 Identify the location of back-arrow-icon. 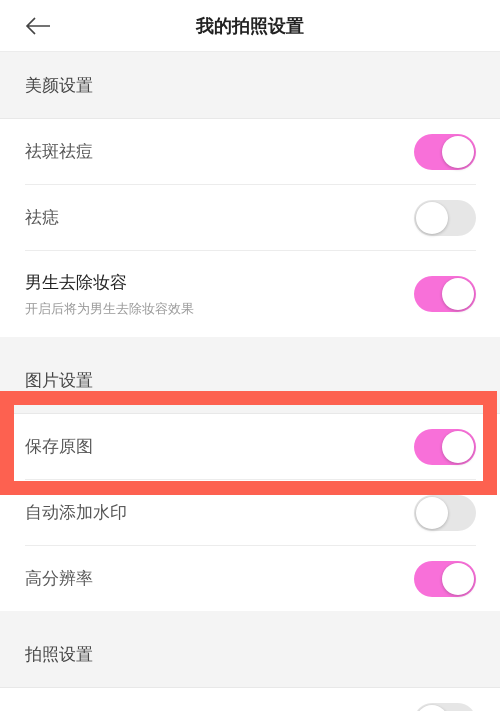
(38, 26).